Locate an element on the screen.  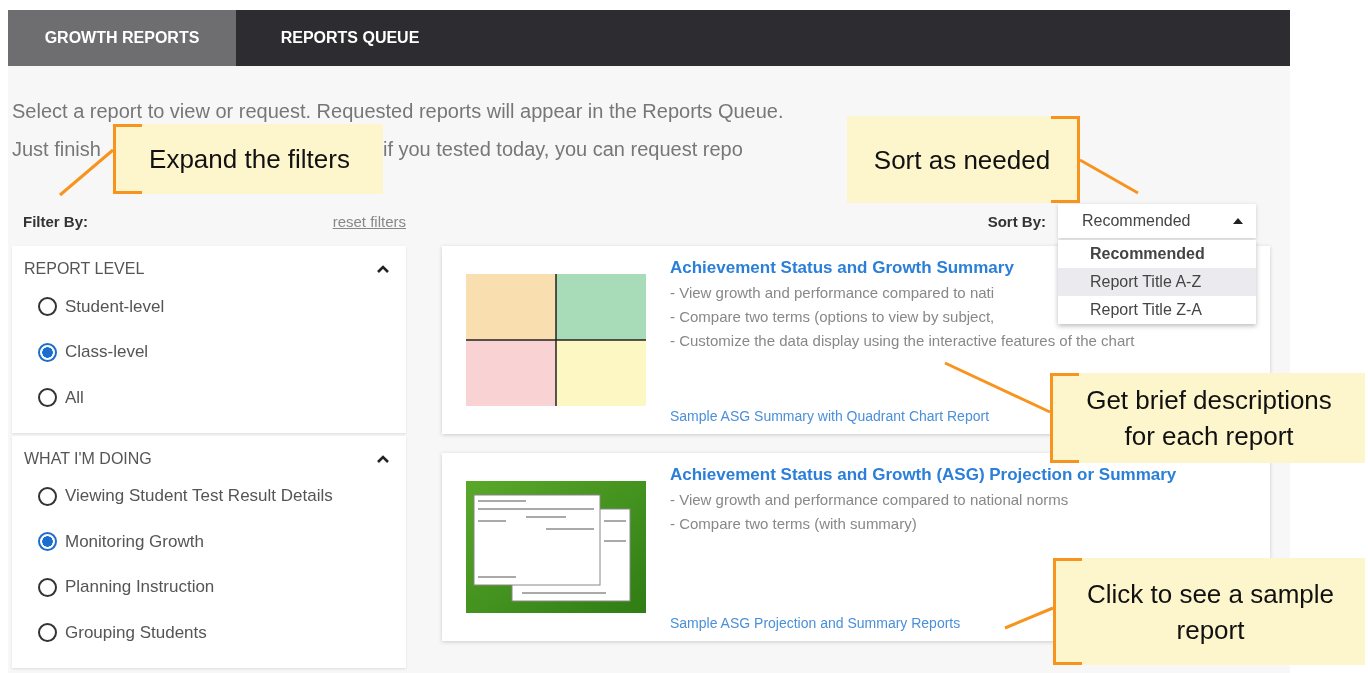
report-description: - Compare two terms (options to view by subject, is located at coordinates (832, 317).